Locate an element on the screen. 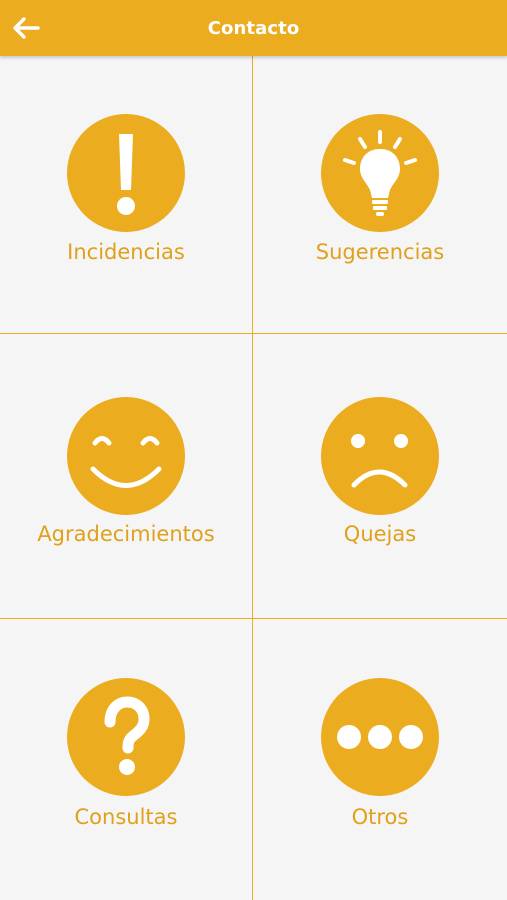  option-label-agradecimientos: Agradecimientos is located at coordinates (126, 534).